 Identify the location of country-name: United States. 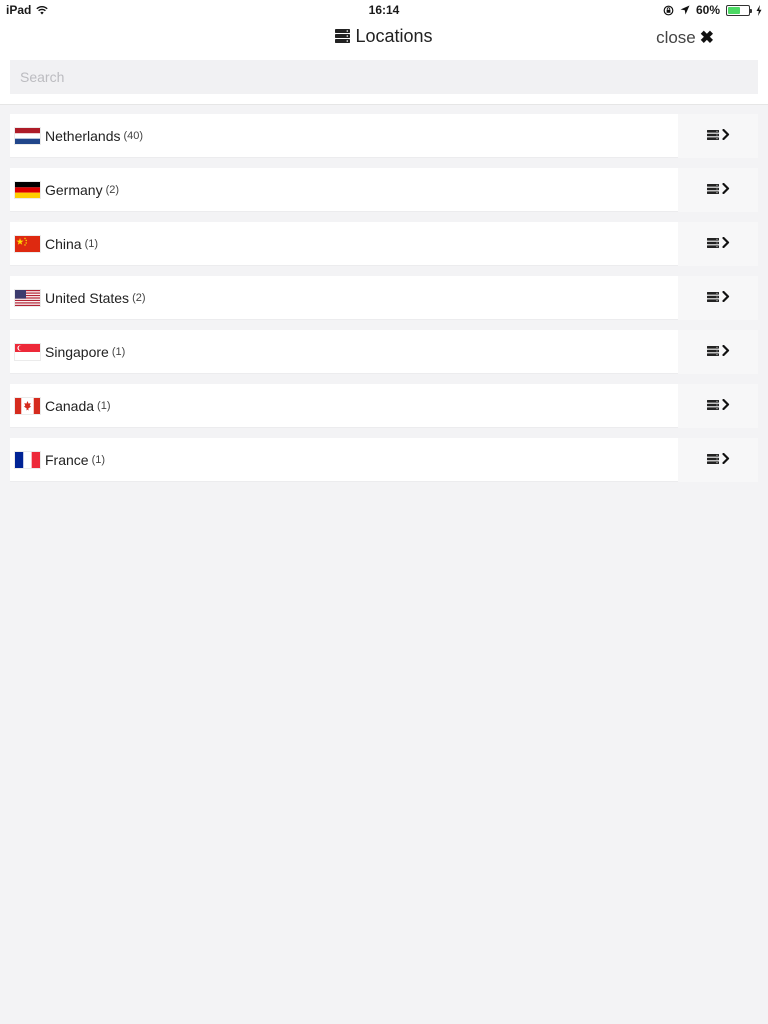
(87, 297).